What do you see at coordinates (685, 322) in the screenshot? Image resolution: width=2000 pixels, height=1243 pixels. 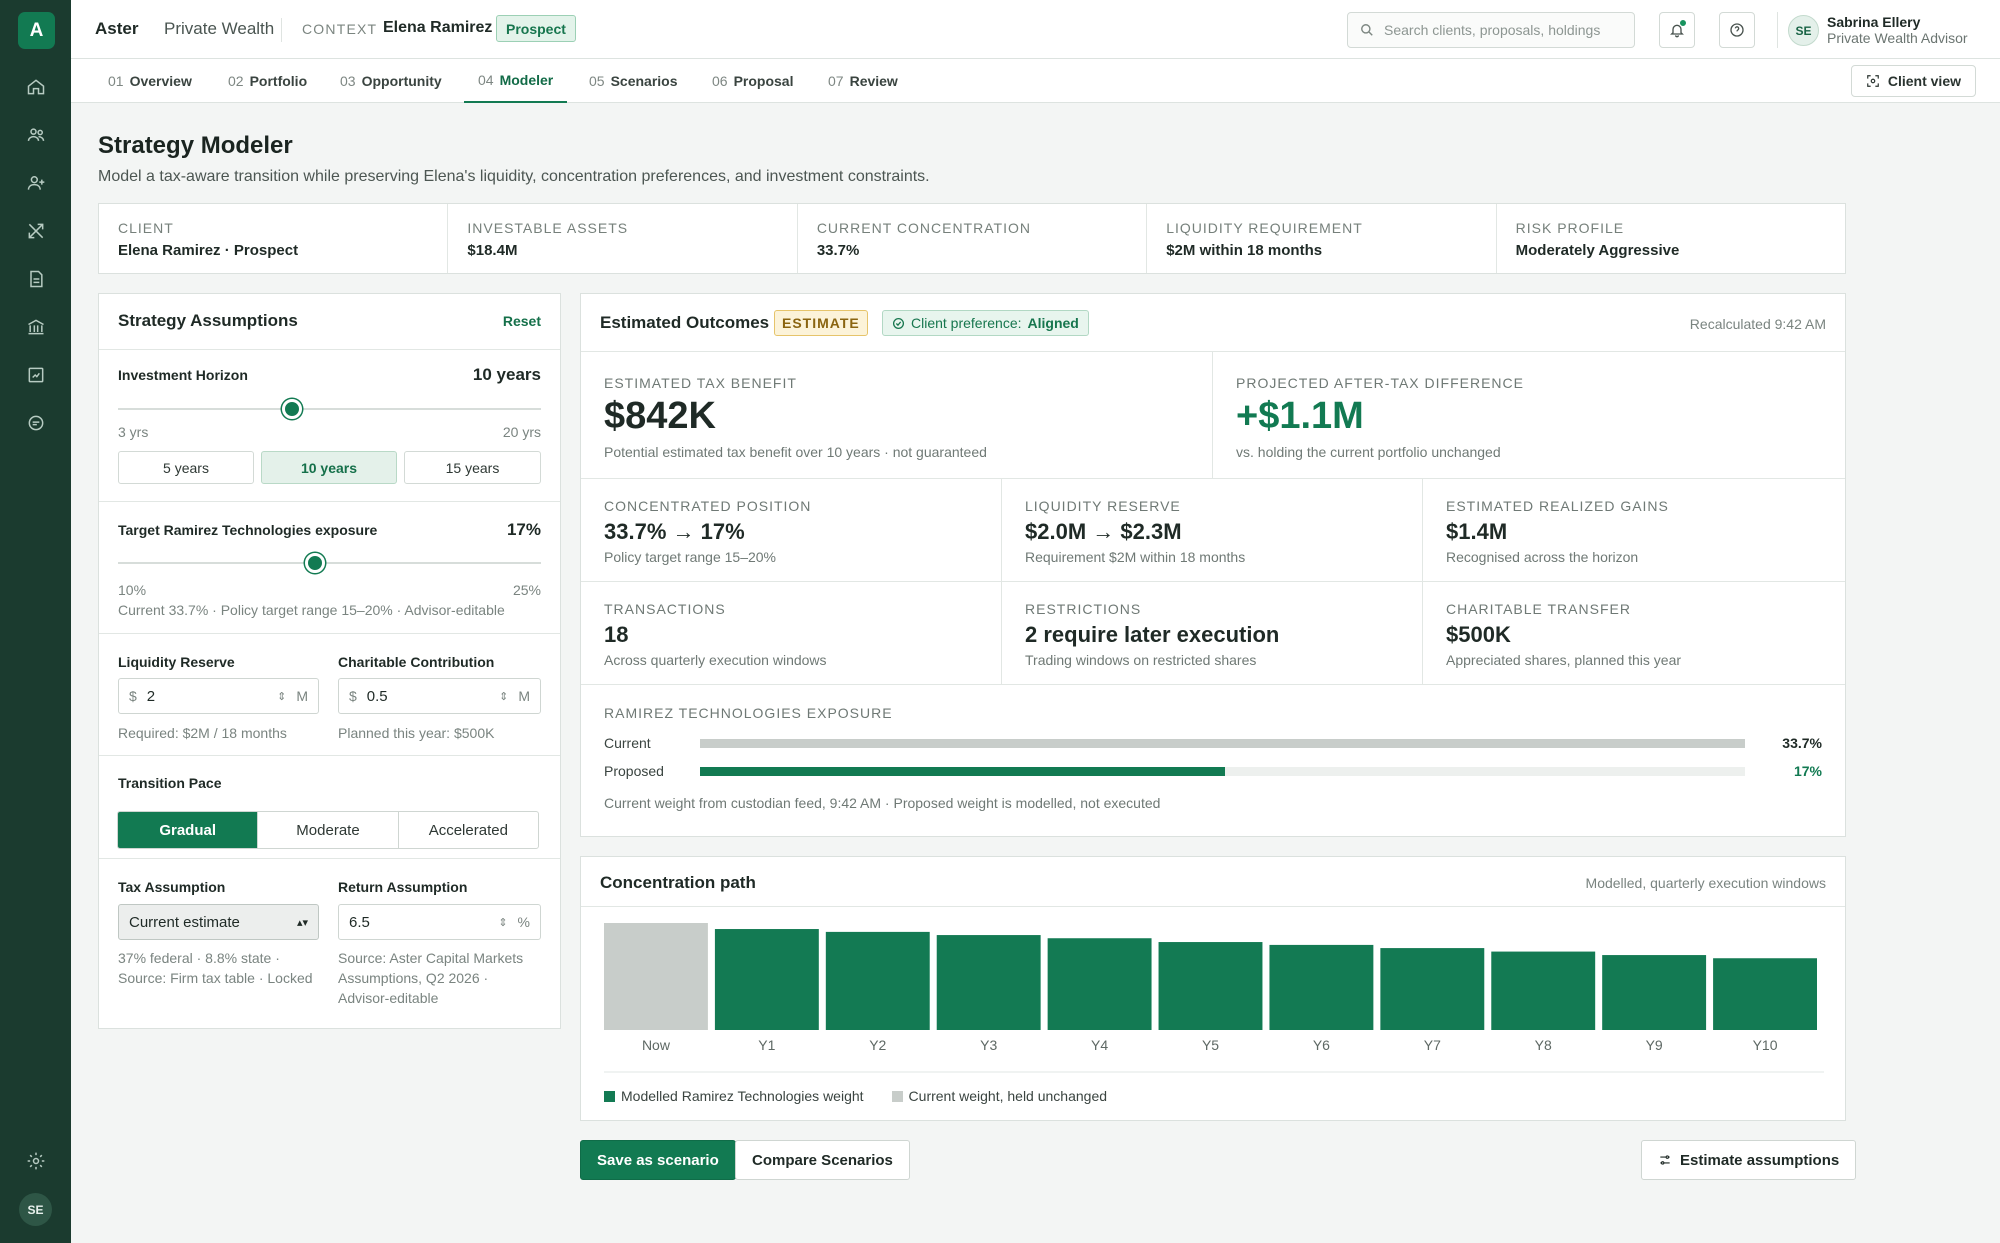 I see `panel-title: Estimated Outcomes` at bounding box center [685, 322].